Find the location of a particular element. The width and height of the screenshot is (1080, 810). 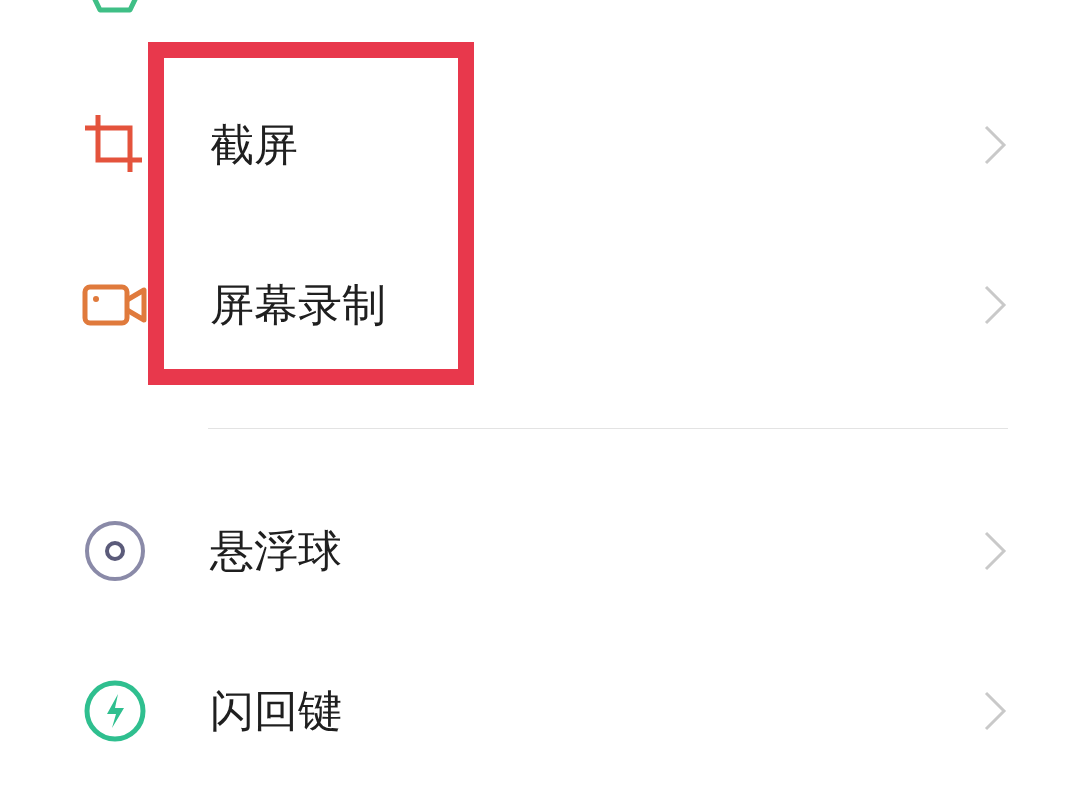

setting-label: 屏幕录制 is located at coordinates (298, 304).